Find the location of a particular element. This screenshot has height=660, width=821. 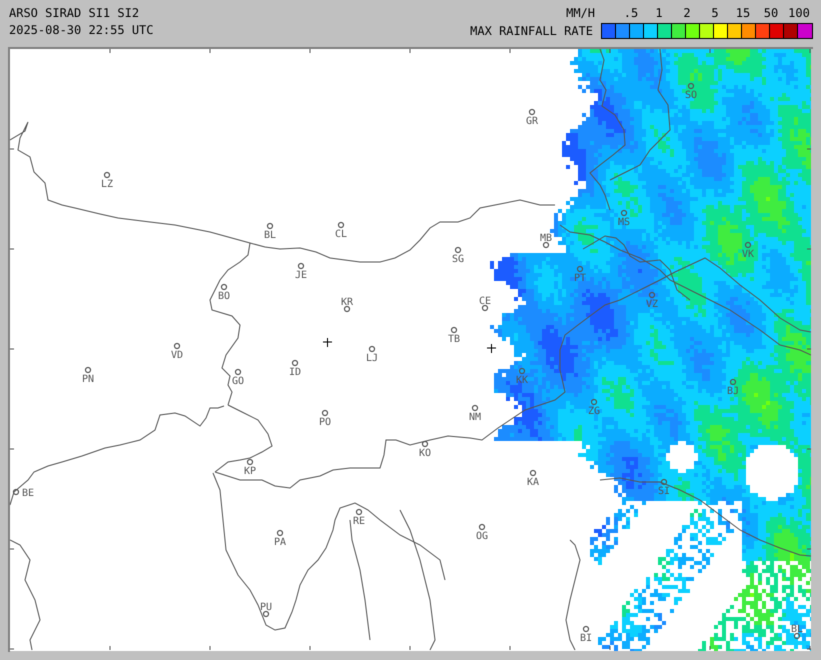

legend-tick-label: .5 is located at coordinates (631, 13).